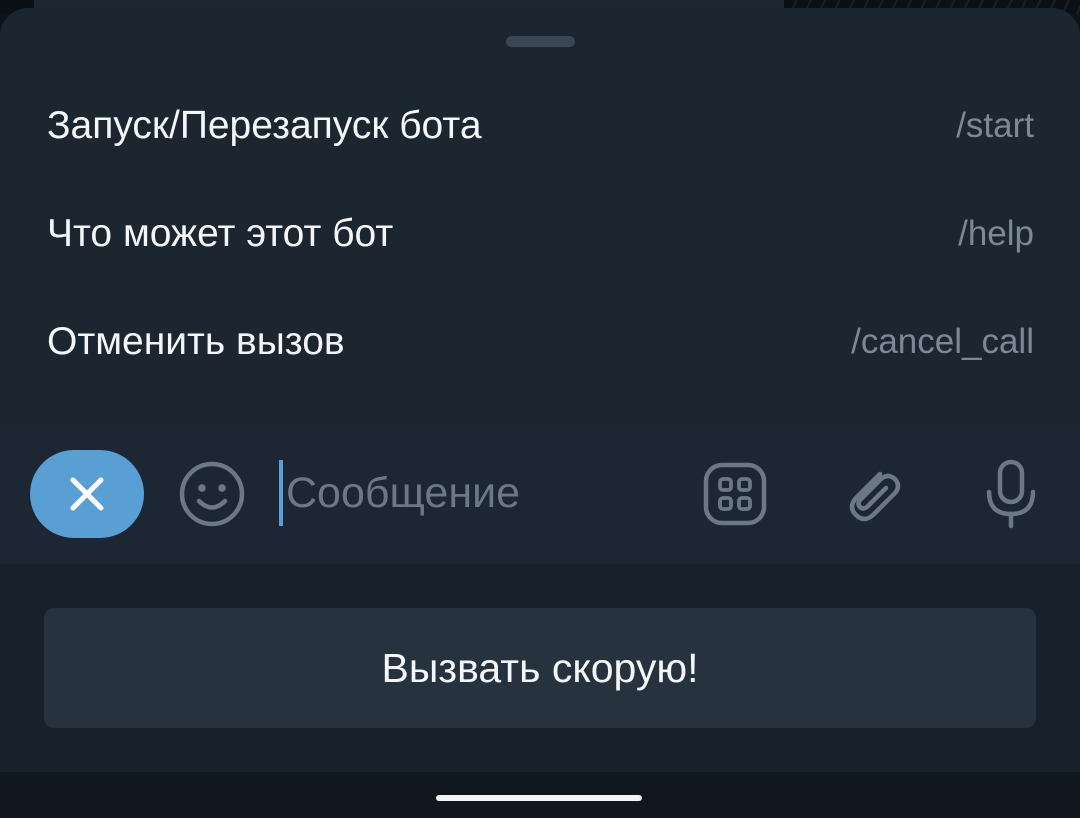 Image resolution: width=1080 pixels, height=818 pixels. Describe the element at coordinates (281, 493) in the screenshot. I see `text-caret` at that location.